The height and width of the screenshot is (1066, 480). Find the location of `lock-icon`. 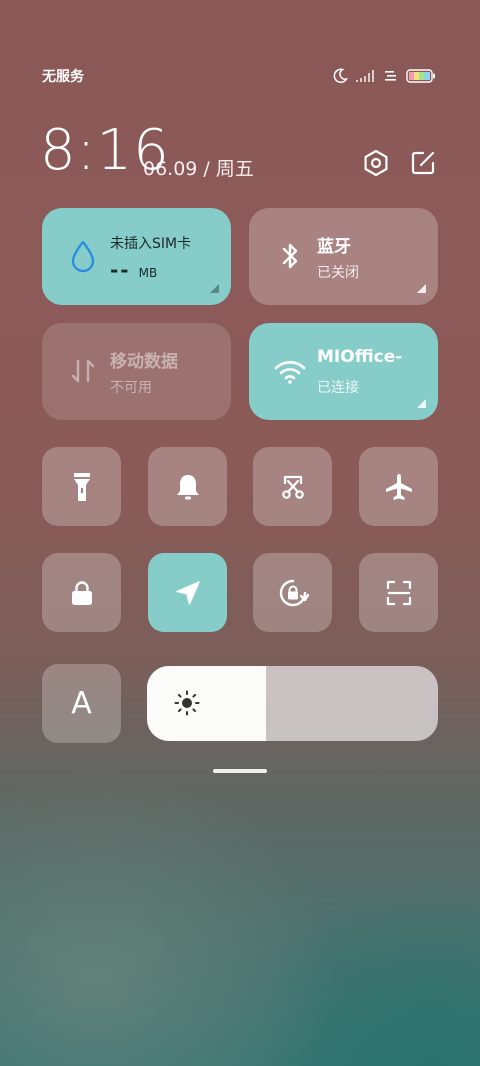

lock-icon is located at coordinates (81, 592).